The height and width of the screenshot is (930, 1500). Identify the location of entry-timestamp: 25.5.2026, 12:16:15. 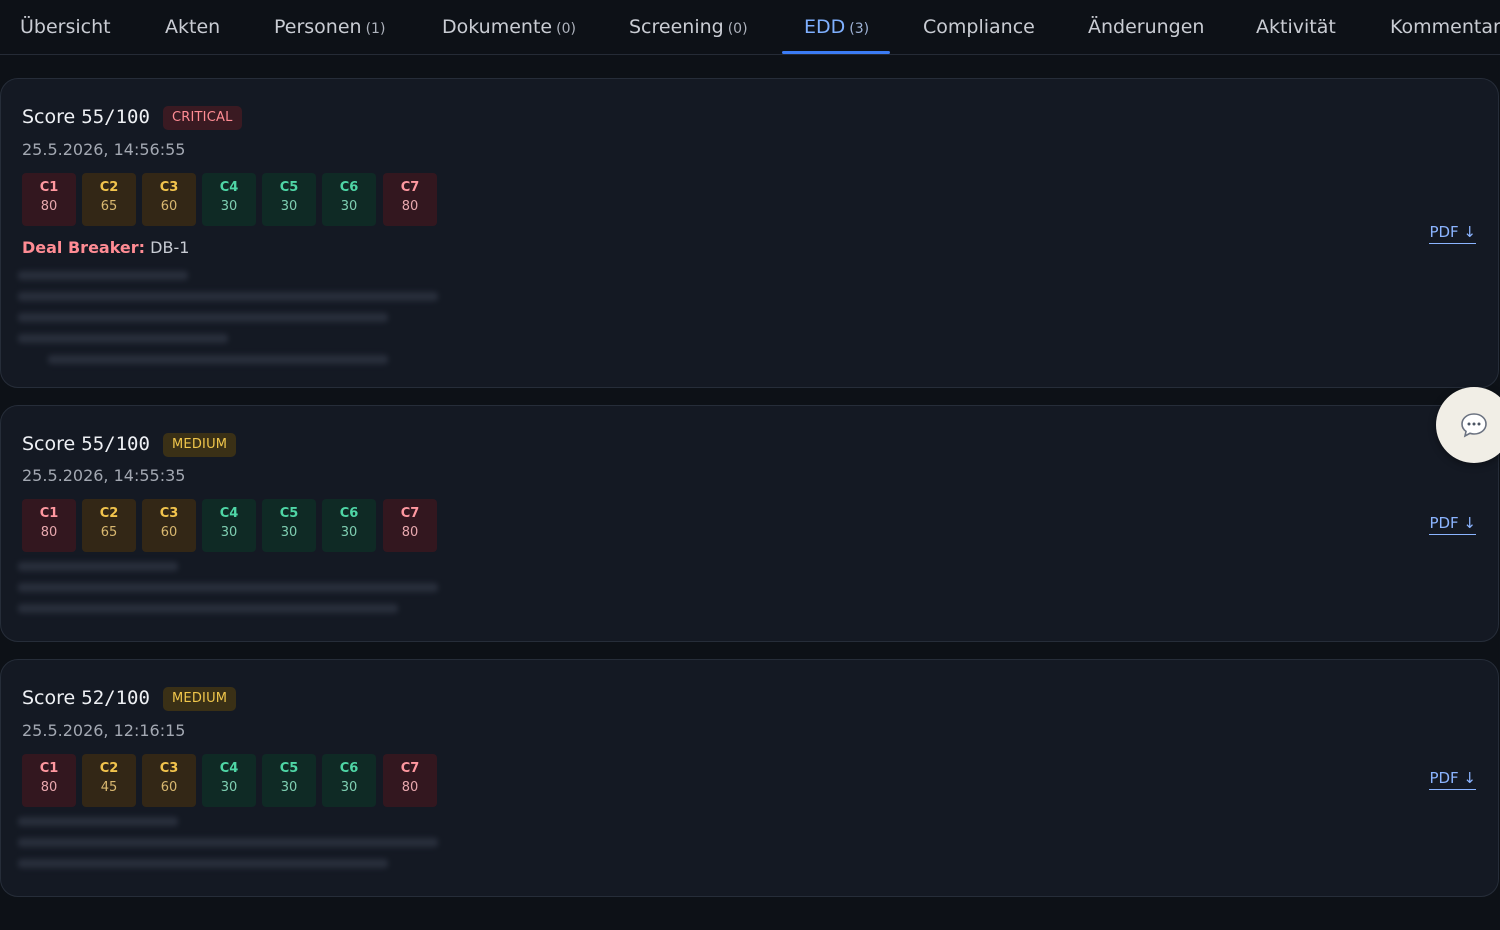
(104, 730).